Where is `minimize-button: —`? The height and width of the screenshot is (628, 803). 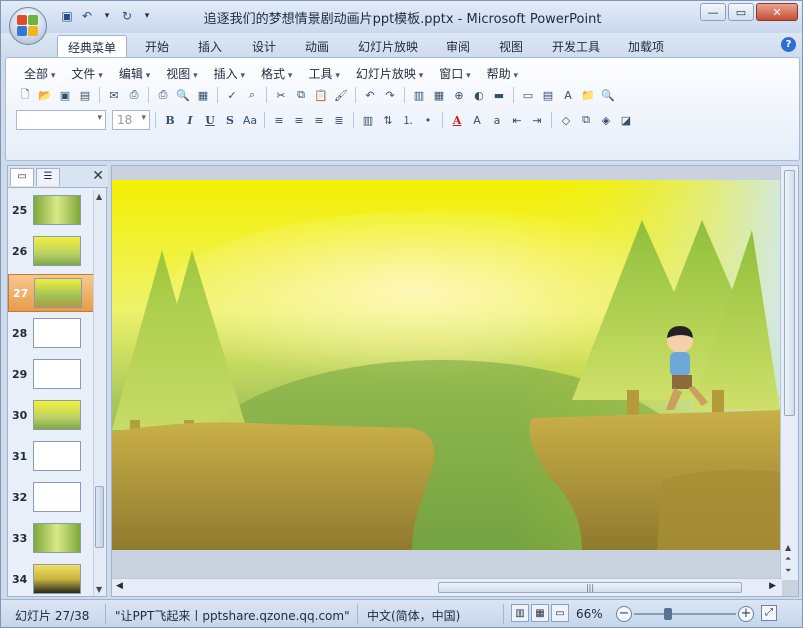 minimize-button: — is located at coordinates (713, 12).